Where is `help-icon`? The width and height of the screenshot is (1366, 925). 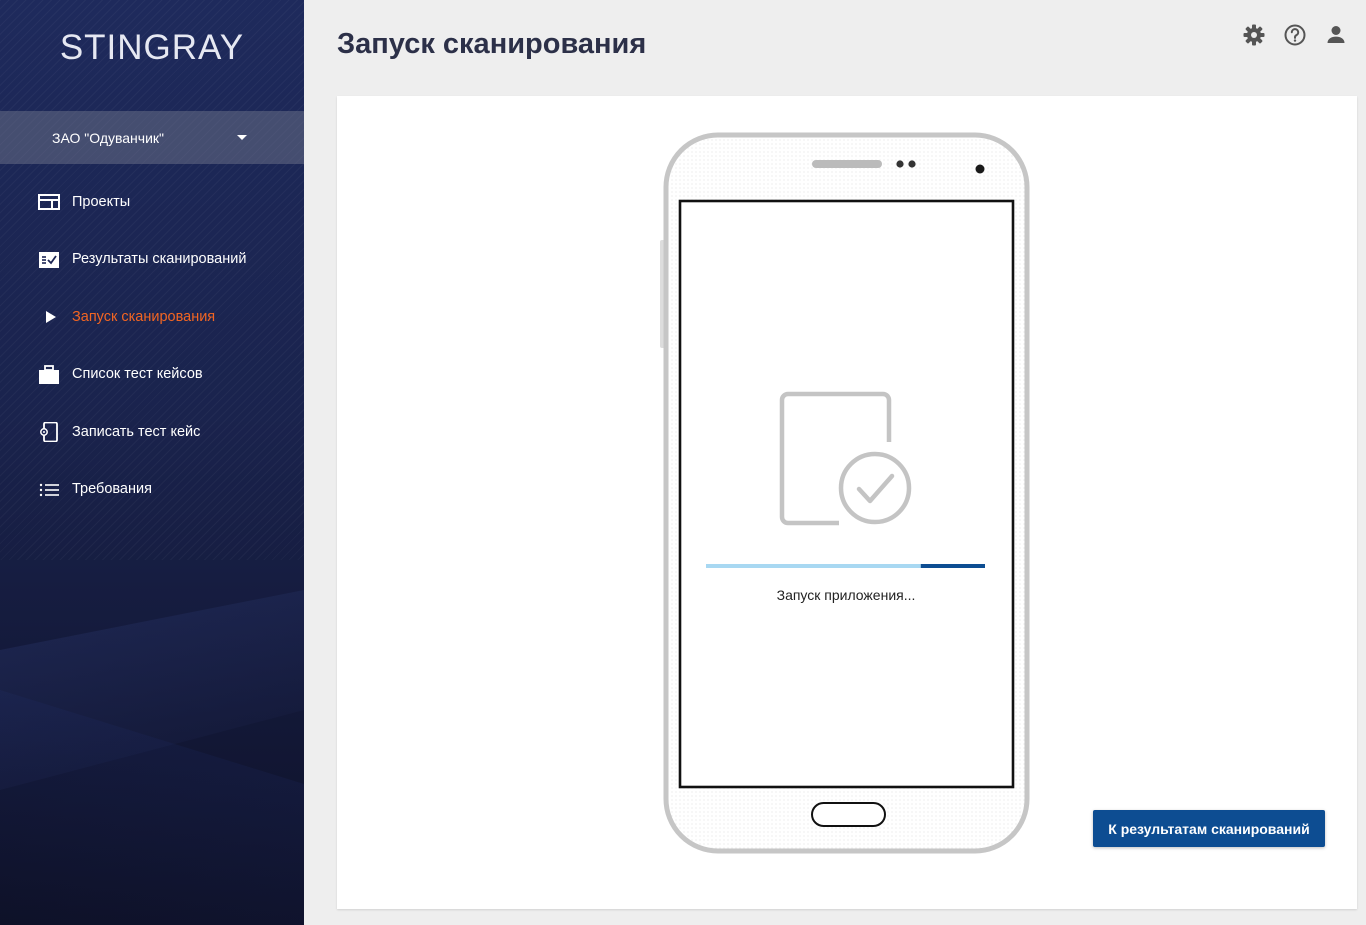
help-icon is located at coordinates (1295, 35).